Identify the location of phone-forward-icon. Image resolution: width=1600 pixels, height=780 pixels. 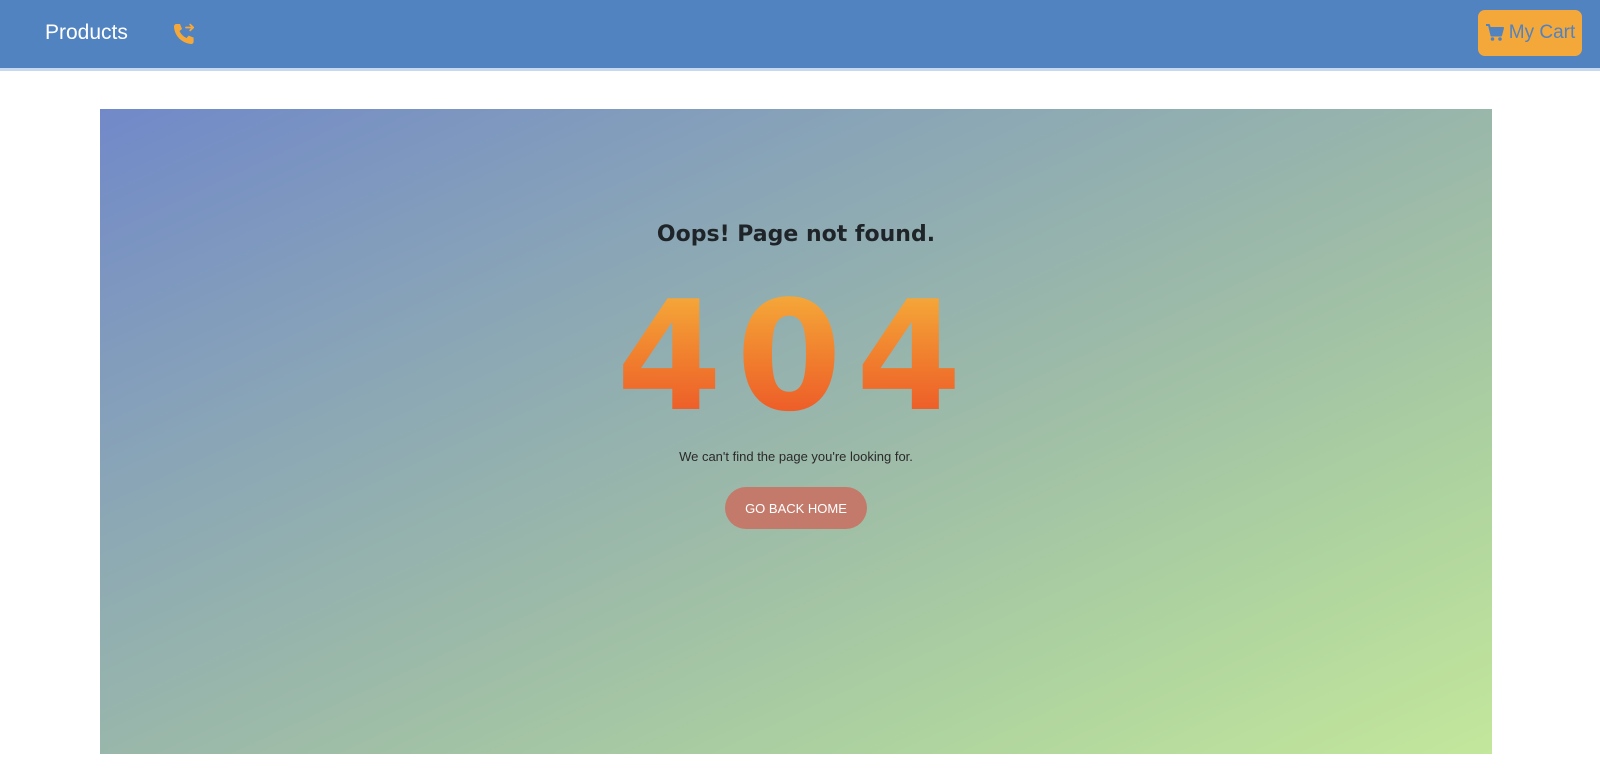
(184, 34).